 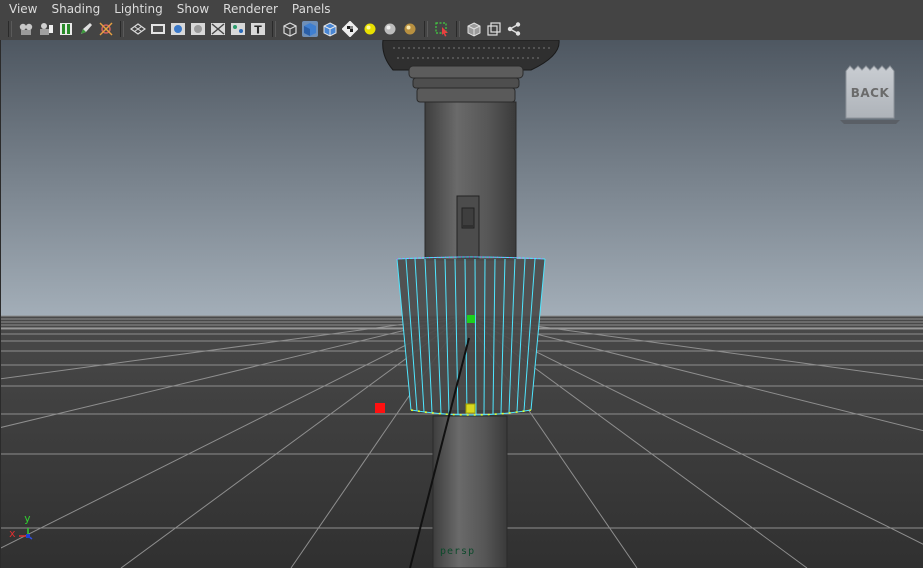 I want to click on safe-title-icon: T, so click(x=258, y=29).